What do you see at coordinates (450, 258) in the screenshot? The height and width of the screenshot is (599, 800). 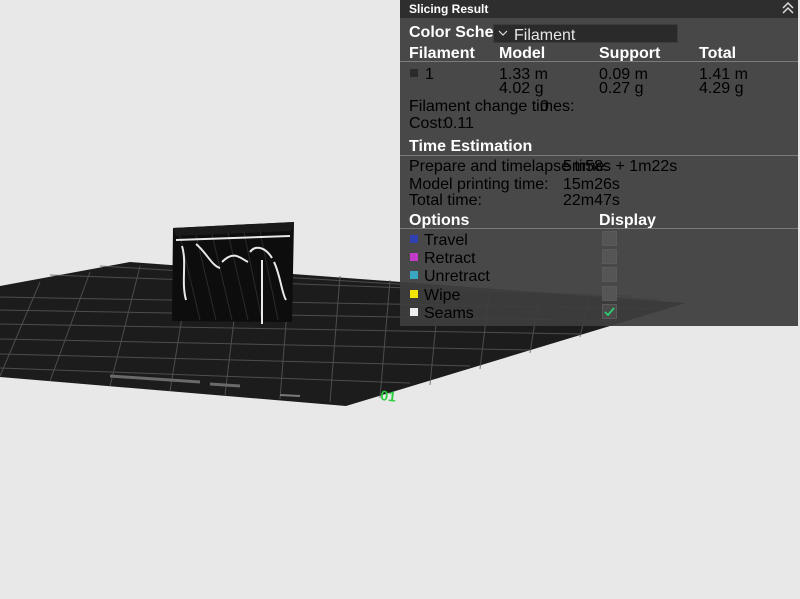 I see `option-retract-label: Retract` at bounding box center [450, 258].